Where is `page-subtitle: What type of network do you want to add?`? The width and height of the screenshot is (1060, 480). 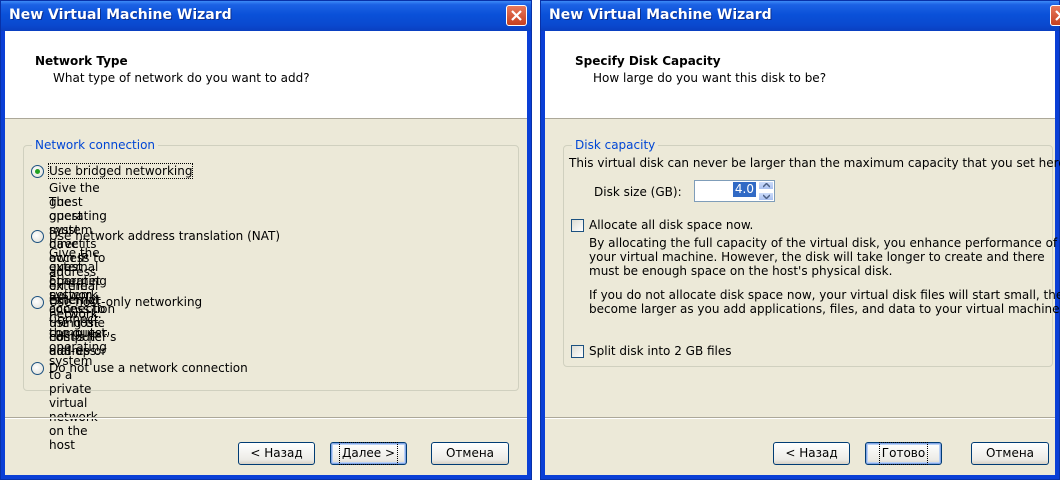 page-subtitle: What type of network do you want to add? is located at coordinates (181, 78).